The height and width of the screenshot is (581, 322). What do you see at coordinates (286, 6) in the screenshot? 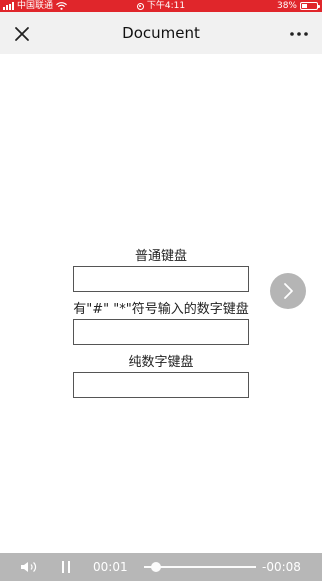
I see `battery-percent: 38%` at bounding box center [286, 6].